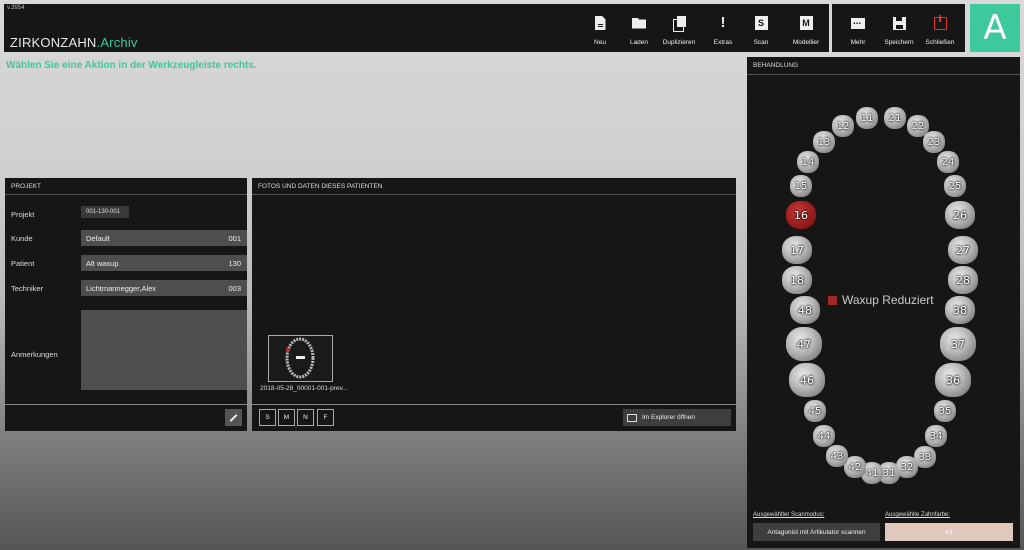 The image size is (1024, 550). I want to click on patient-label: Patient, so click(23, 263).